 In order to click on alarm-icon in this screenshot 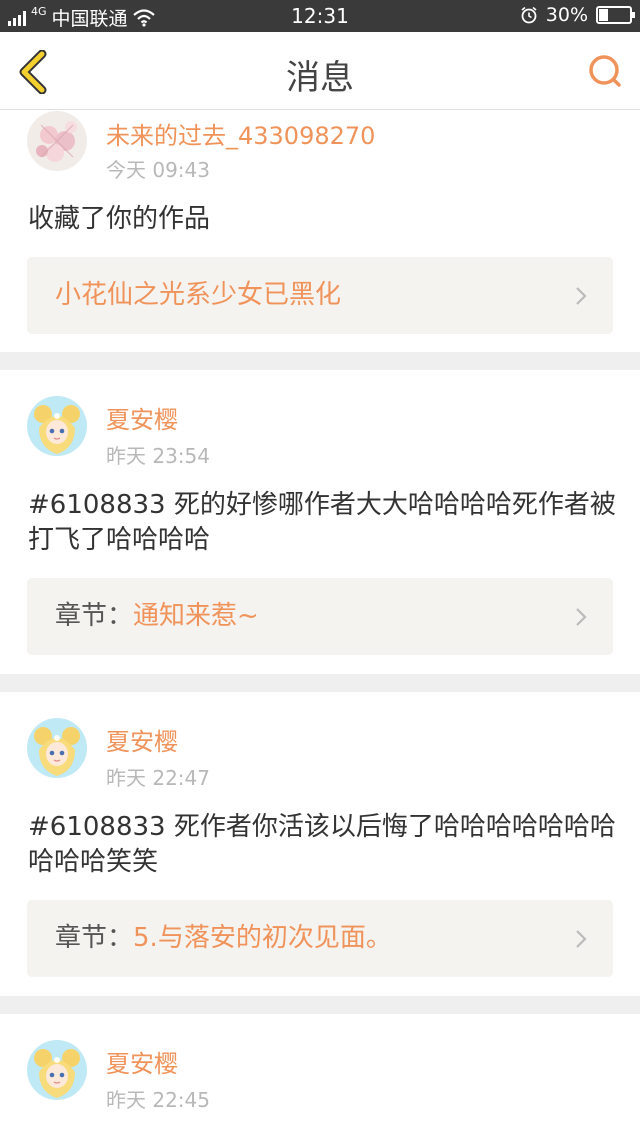, I will do `click(529, 15)`.